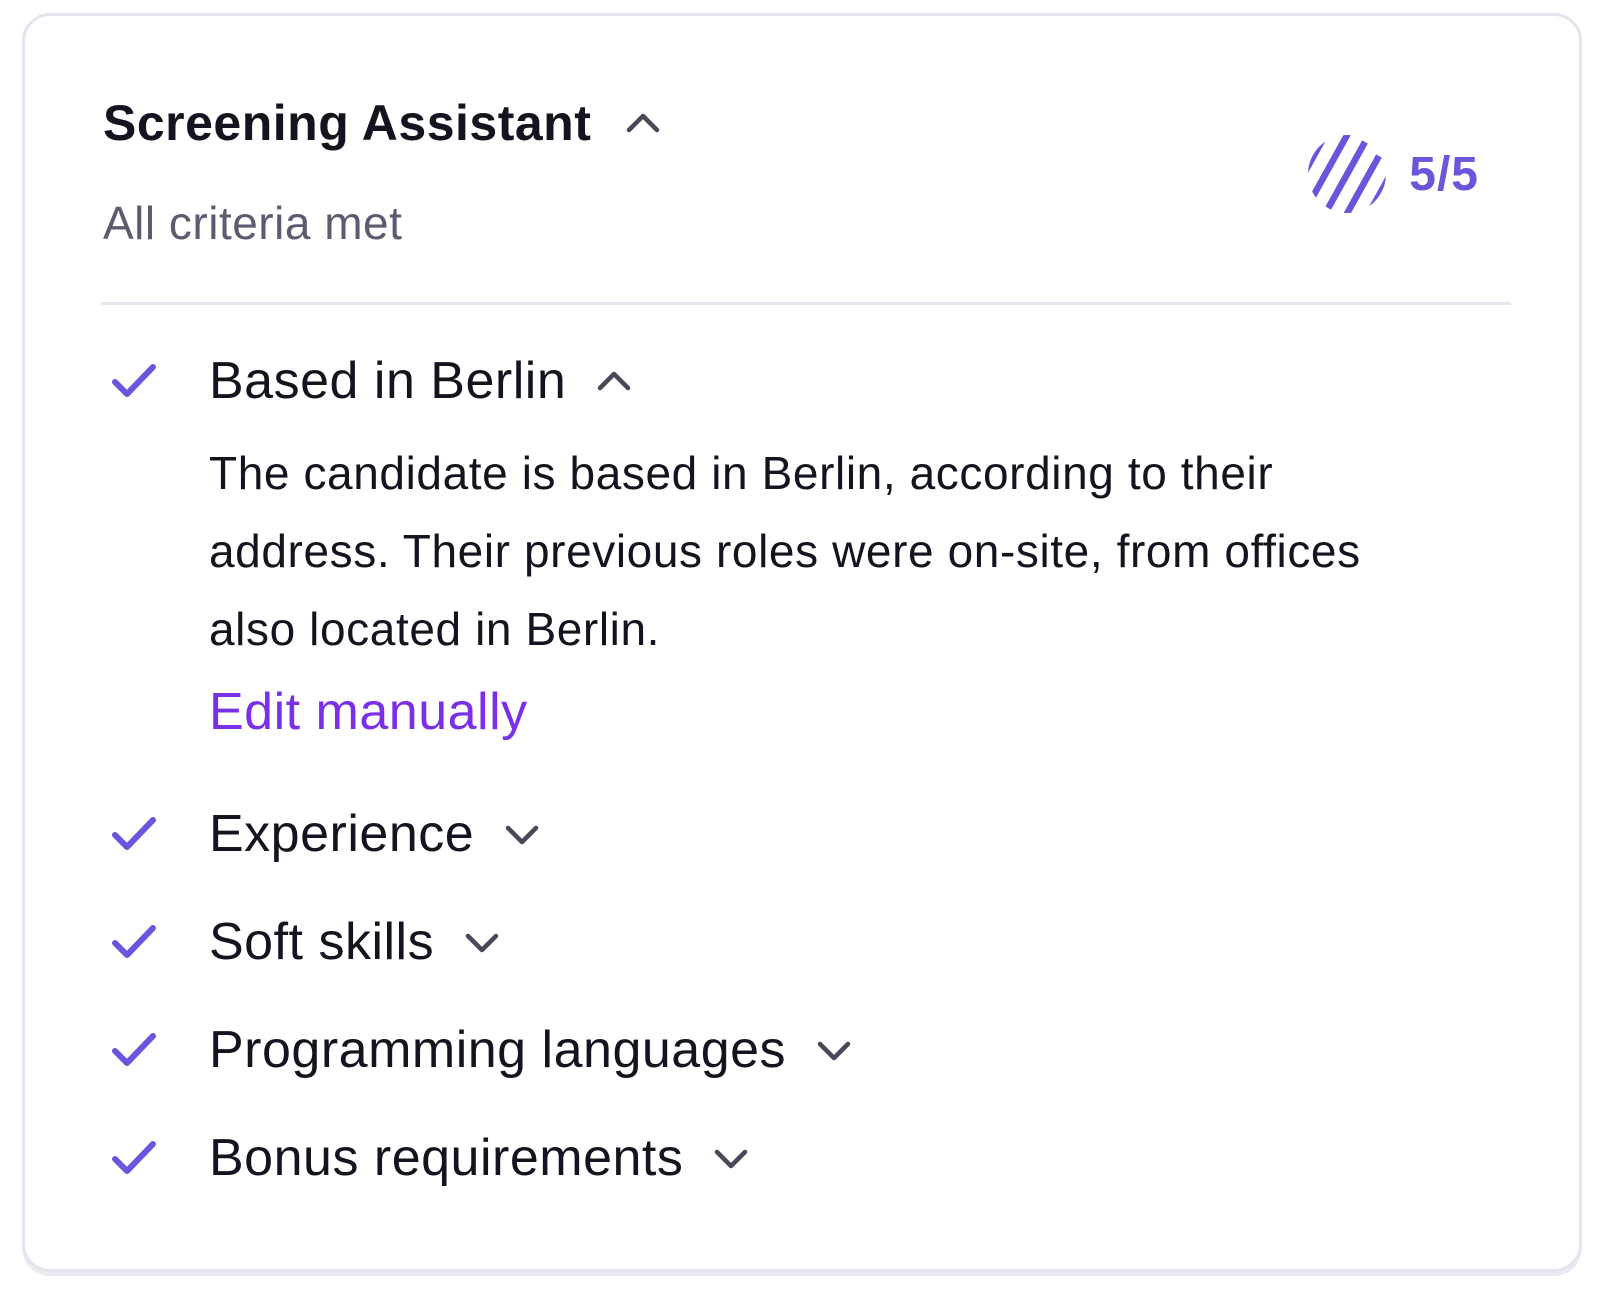 This screenshot has width=1600, height=1296. I want to click on criterion-header: Based in Berlin, so click(799, 381).